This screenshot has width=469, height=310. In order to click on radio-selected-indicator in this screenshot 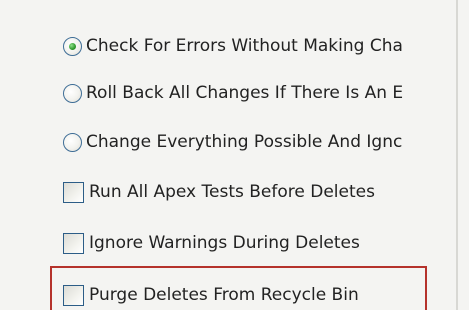, I will do `click(72, 46)`.